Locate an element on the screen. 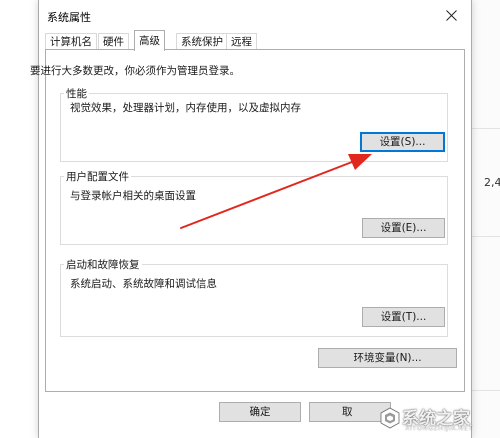  cancel-button: 取 is located at coordinates (350, 412).